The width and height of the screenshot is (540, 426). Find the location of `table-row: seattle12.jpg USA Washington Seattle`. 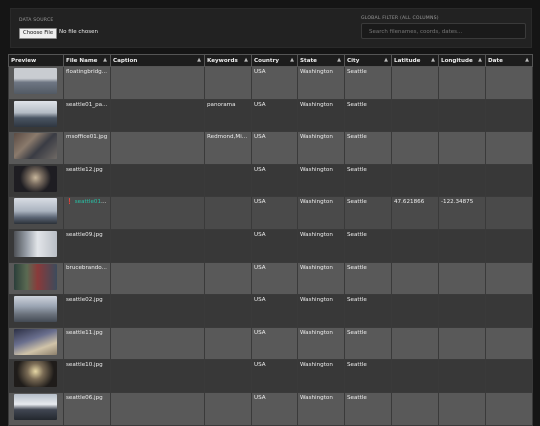

table-row: seattle12.jpg USA Washington Seattle is located at coordinates (270, 180).